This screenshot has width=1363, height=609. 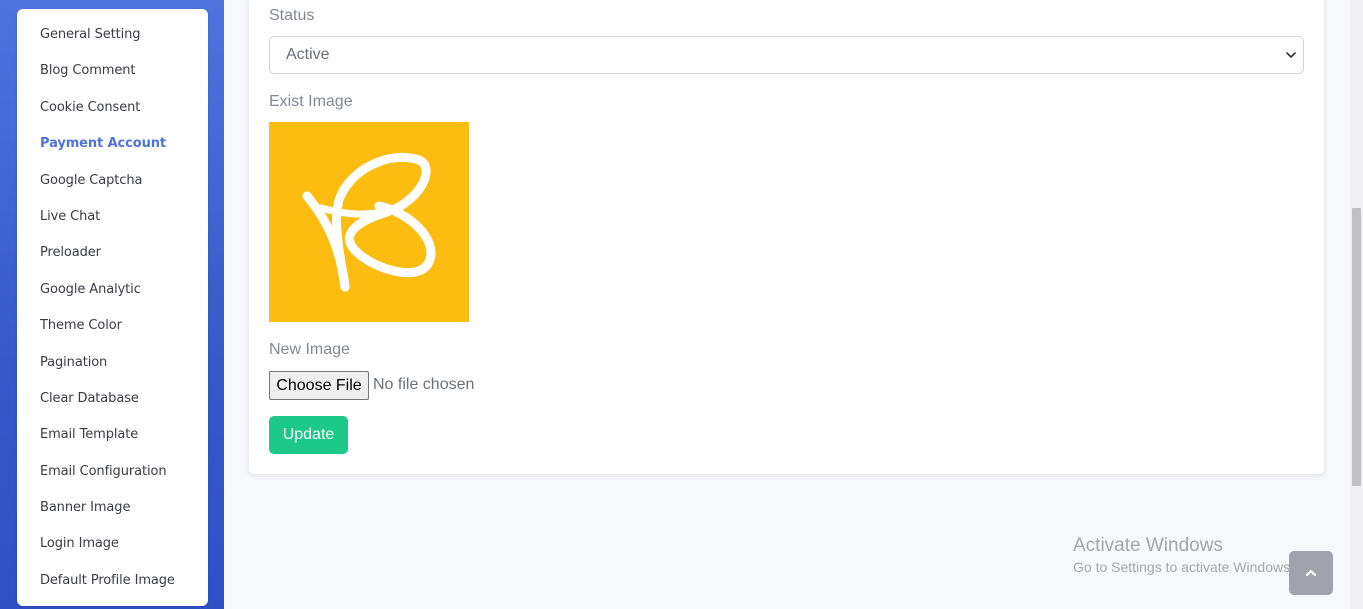 I want to click on choose-file-button: Choose File, so click(x=319, y=385).